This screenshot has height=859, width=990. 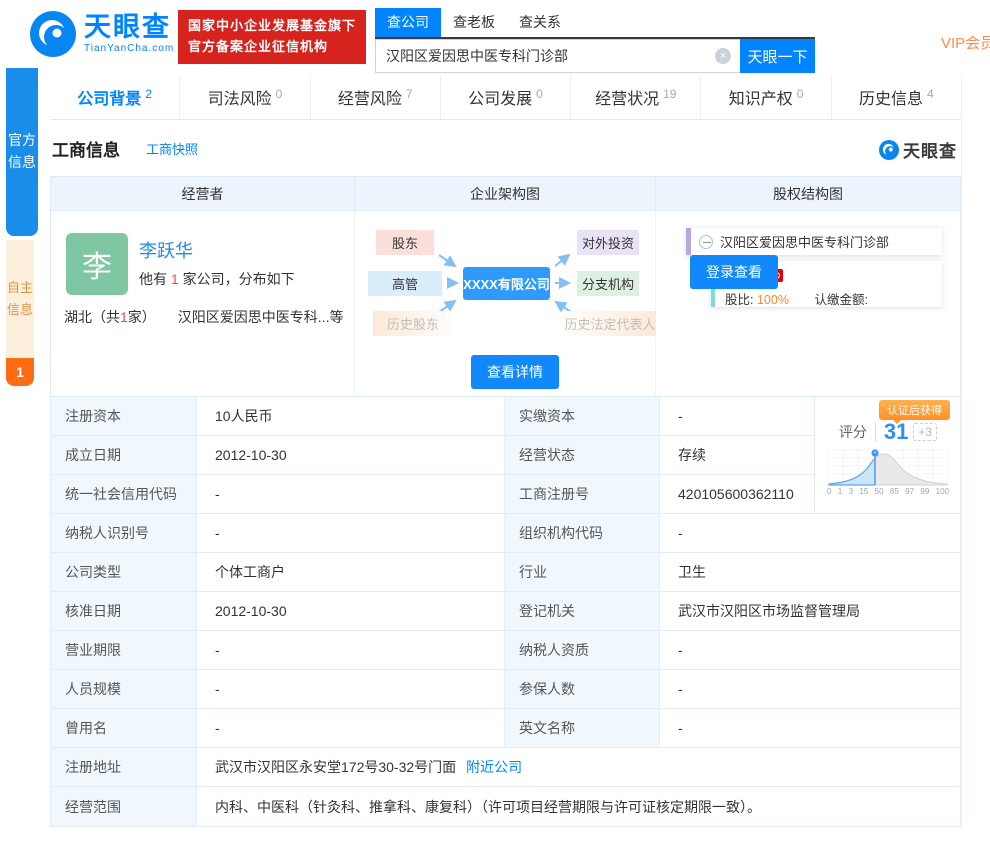 What do you see at coordinates (857, 432) in the screenshot?
I see `score-label: 评分` at bounding box center [857, 432].